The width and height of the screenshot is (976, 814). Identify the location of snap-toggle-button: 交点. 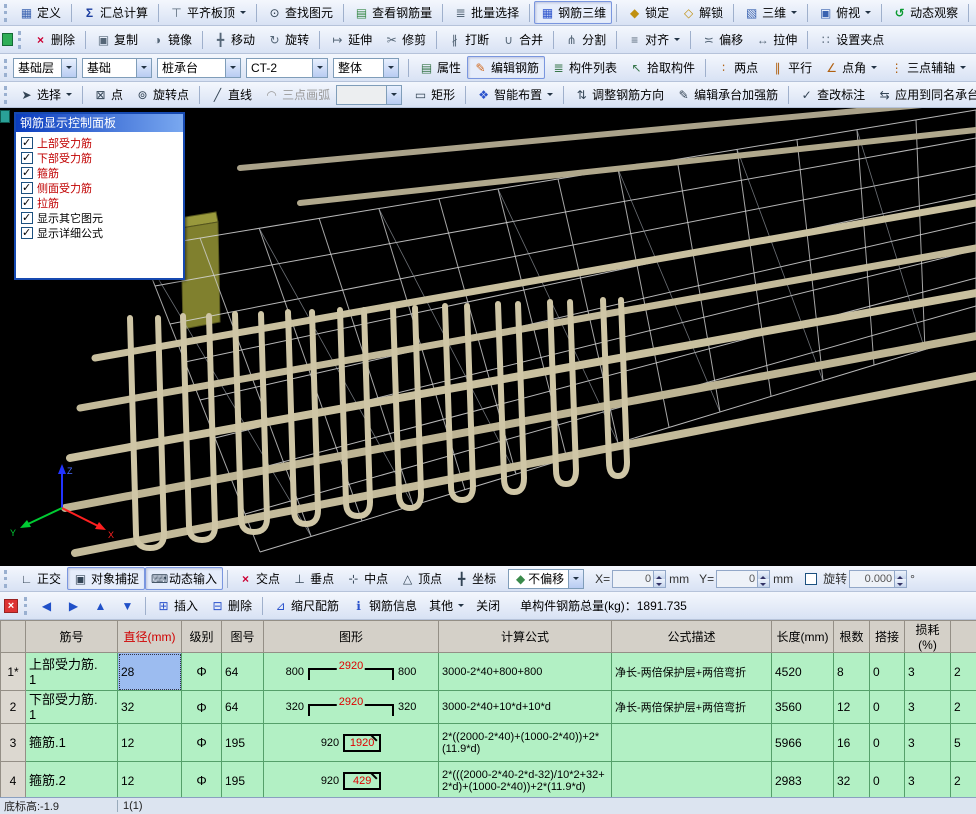
(259, 578).